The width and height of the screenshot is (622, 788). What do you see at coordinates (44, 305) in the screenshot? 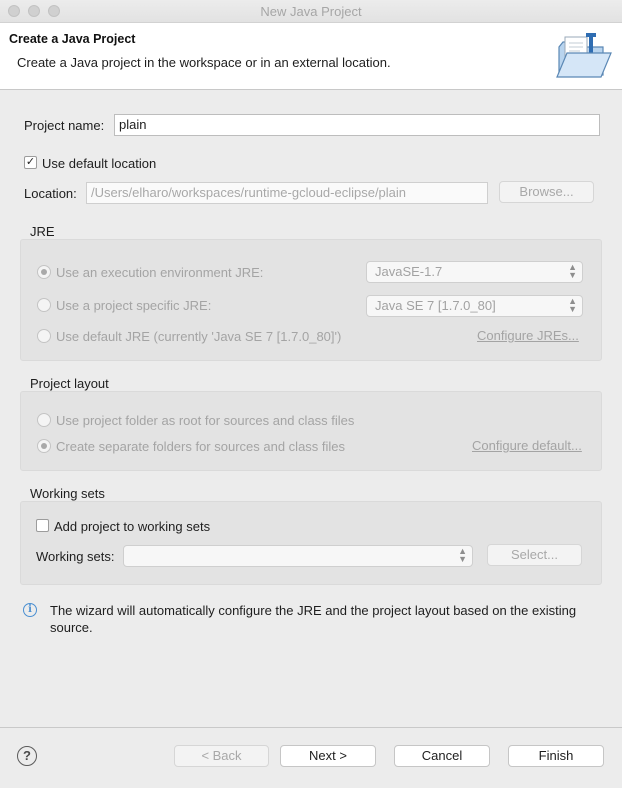
I see `project-specific-jre-radio` at bounding box center [44, 305].